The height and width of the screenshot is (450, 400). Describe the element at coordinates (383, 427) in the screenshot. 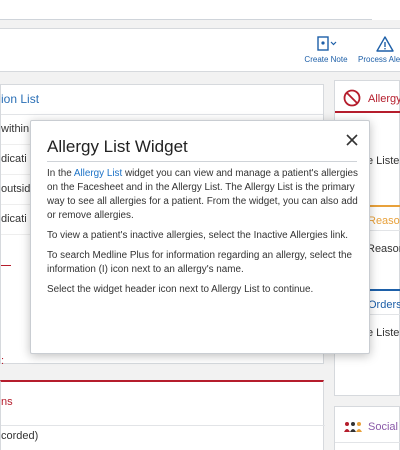

I see `social-widget-title: Social` at that location.